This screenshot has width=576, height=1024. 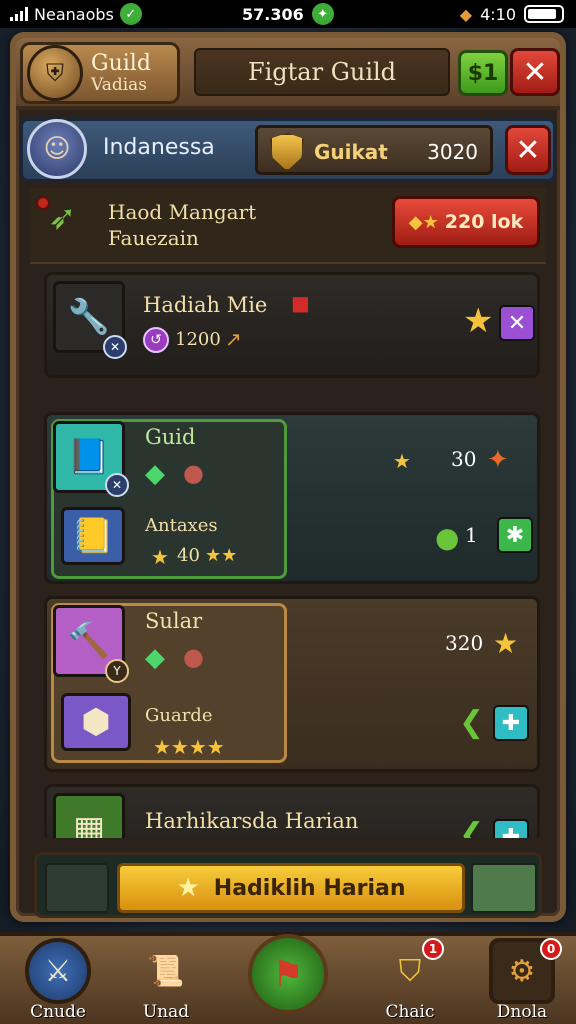 What do you see at coordinates (273, 14) in the screenshot?
I see `status-time: 57.306` at bounding box center [273, 14].